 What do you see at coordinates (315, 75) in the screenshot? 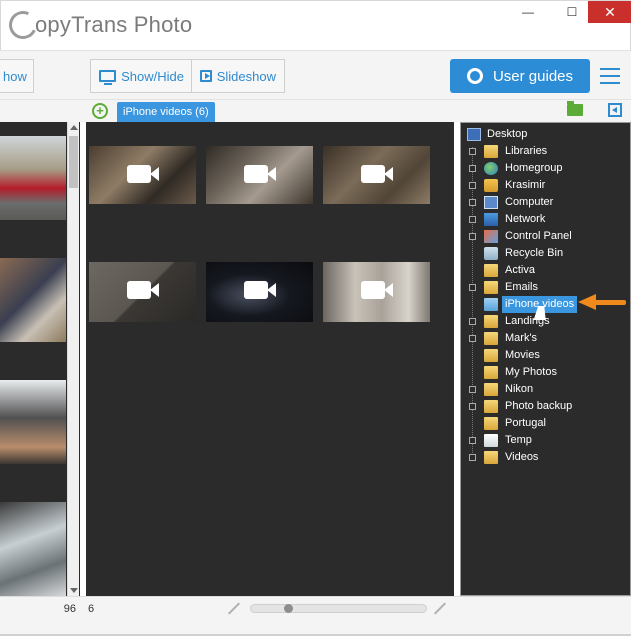
I see `toolbar: how Show/Hide Slideshow User guides` at bounding box center [315, 75].